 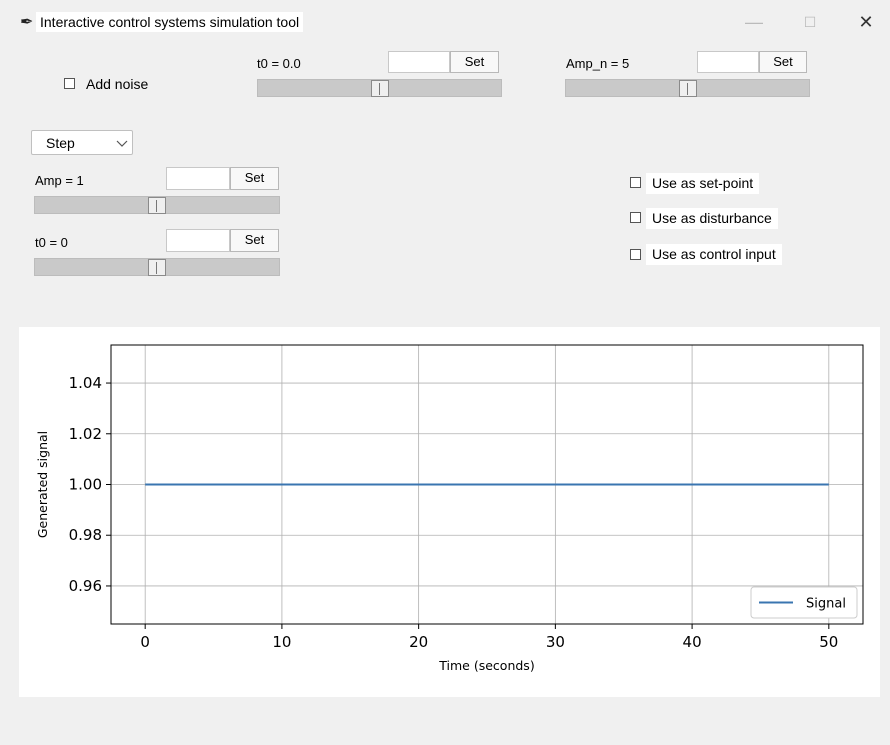 I want to click on disturbance-checkbox, so click(x=635, y=217).